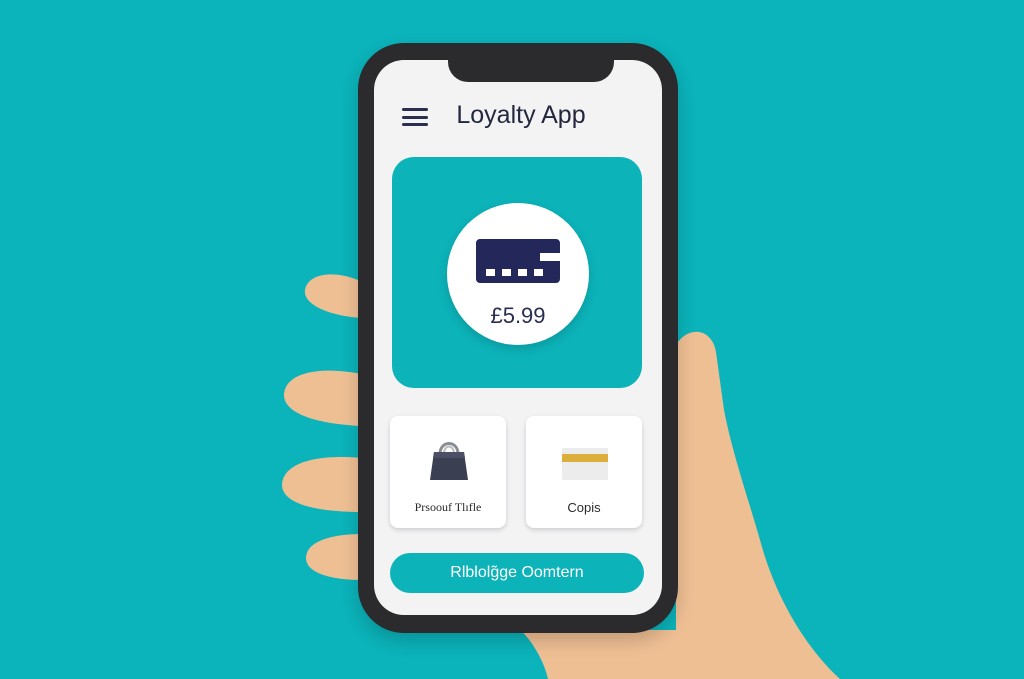  What do you see at coordinates (517, 573) in the screenshot?
I see `cta-button: Rlblolg̃ɡe Oomtern` at bounding box center [517, 573].